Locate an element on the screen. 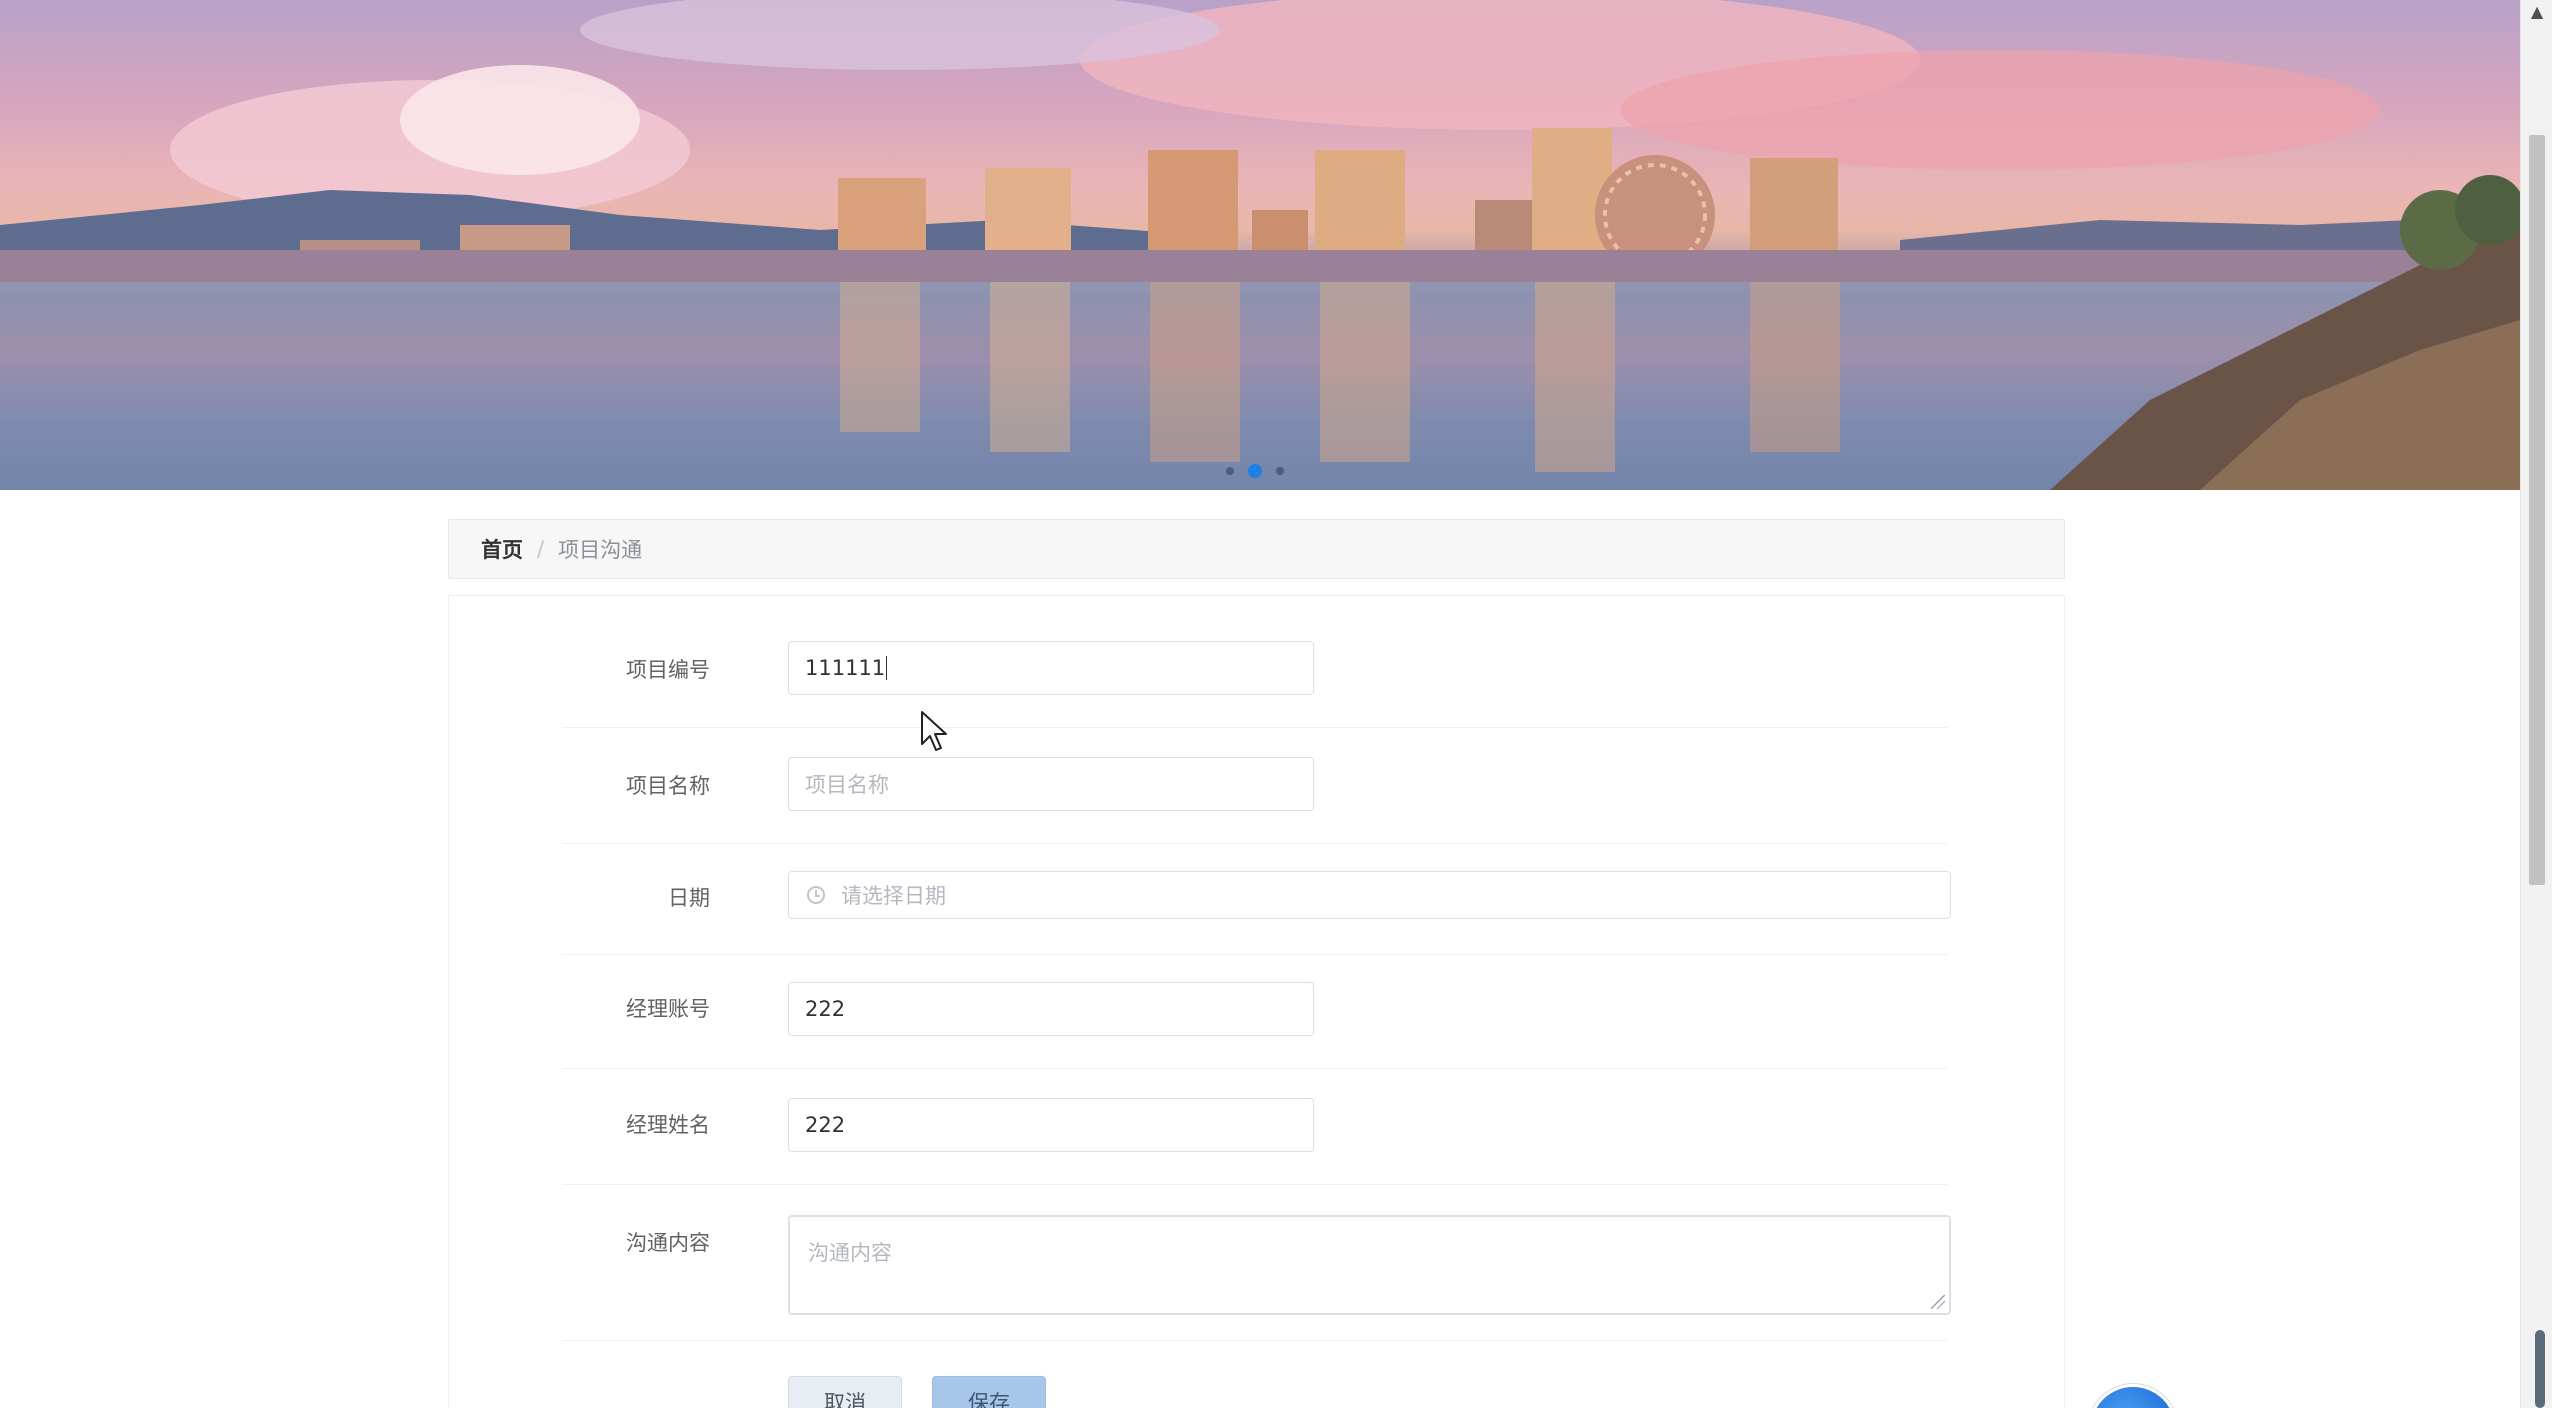 The image size is (2552, 1408). content-textarea: 沟通内容 is located at coordinates (1369, 1265).